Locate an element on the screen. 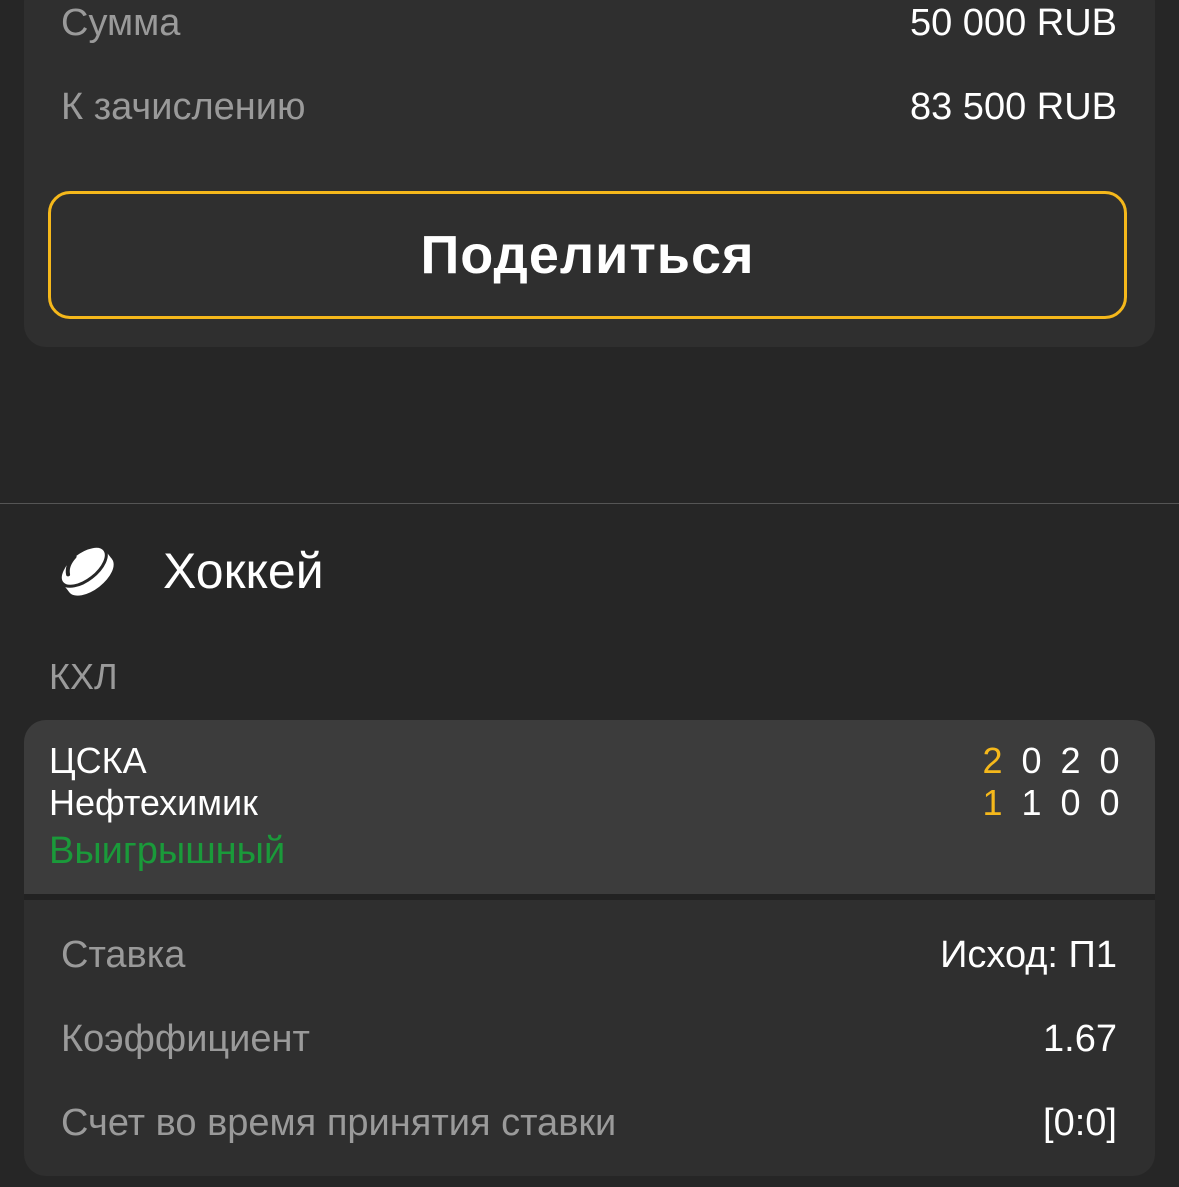  sum-label: Сумма is located at coordinates (121, 22).